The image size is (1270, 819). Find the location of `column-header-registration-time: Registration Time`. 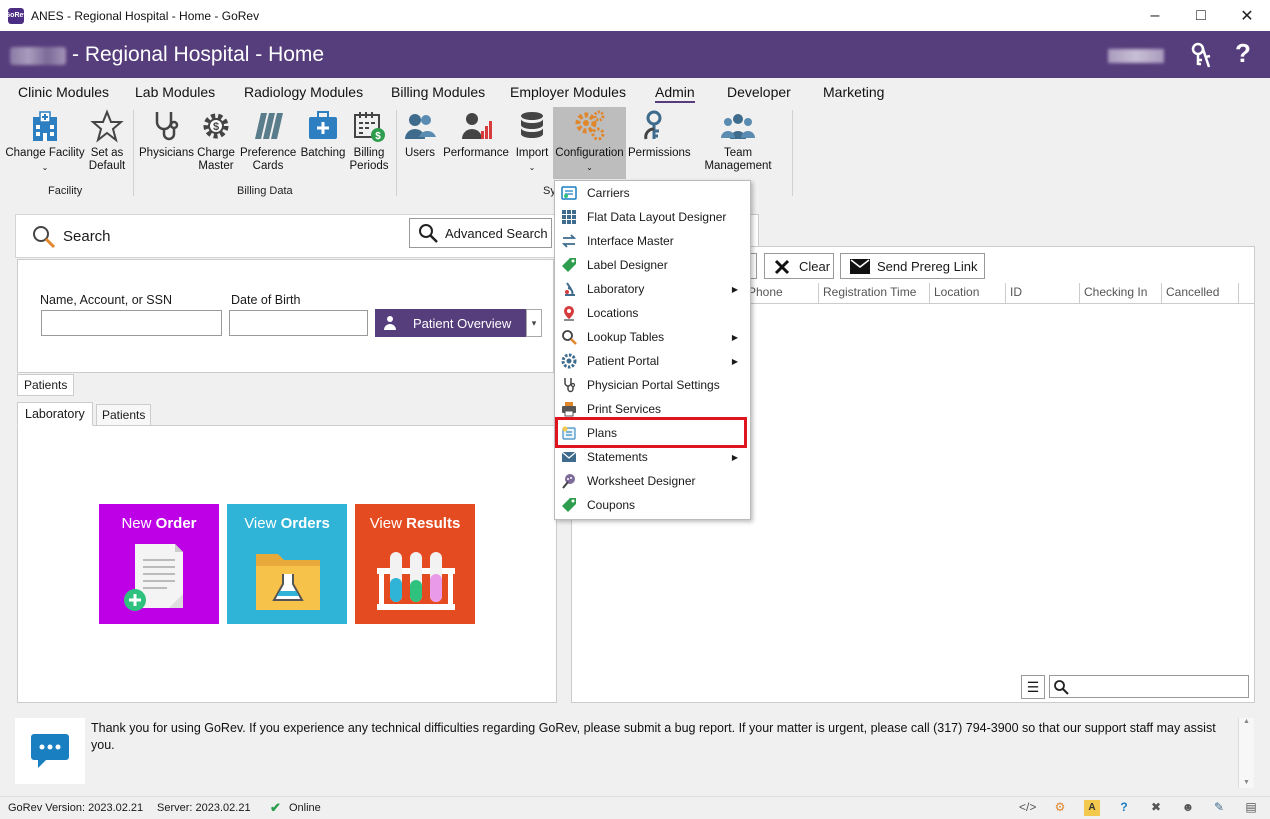

column-header-registration-time: Registration Time is located at coordinates (874, 293).